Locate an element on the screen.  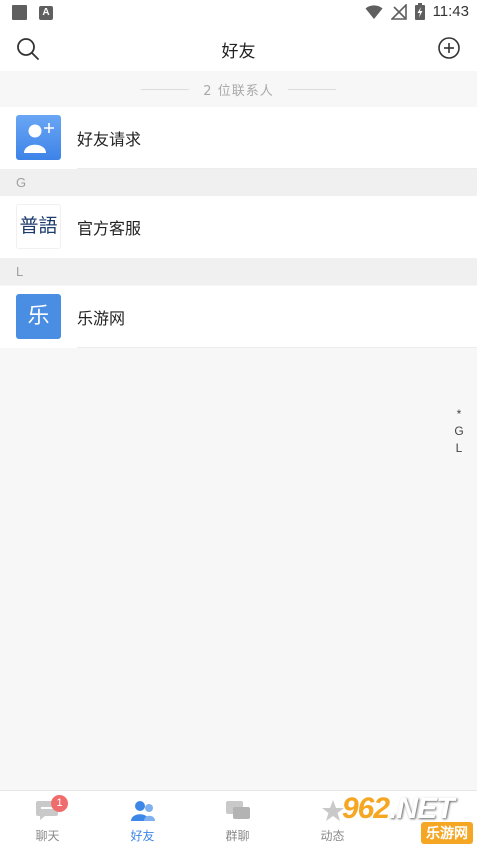
contact-count-row: 2 位联系人 is located at coordinates (238, 89).